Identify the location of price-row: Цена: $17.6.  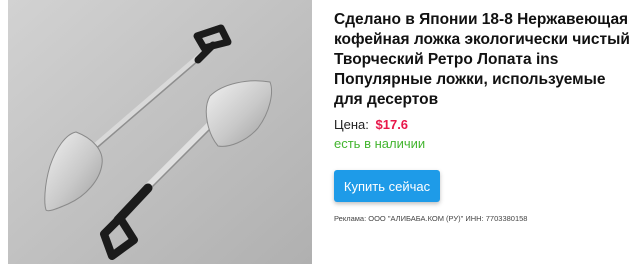
(371, 124).